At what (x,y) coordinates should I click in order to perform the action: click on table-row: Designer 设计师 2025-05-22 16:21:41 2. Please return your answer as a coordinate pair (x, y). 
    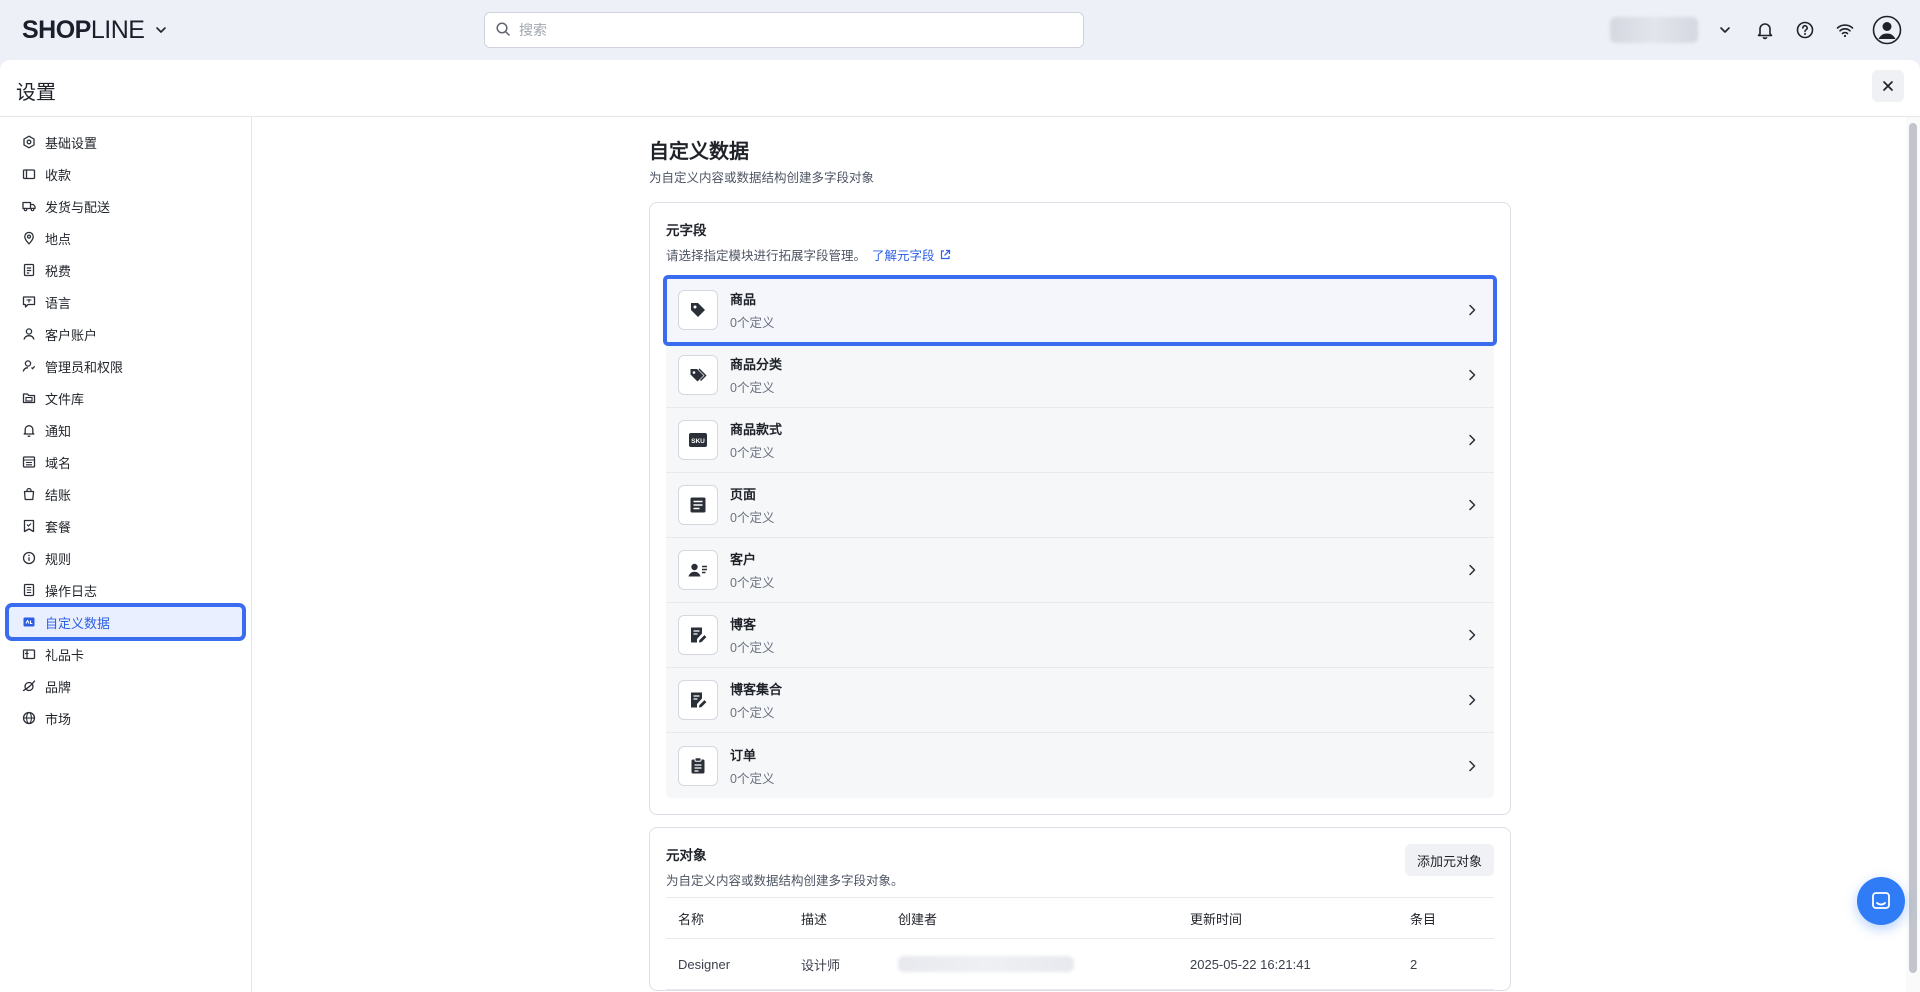
    Looking at the image, I should click on (1080, 964).